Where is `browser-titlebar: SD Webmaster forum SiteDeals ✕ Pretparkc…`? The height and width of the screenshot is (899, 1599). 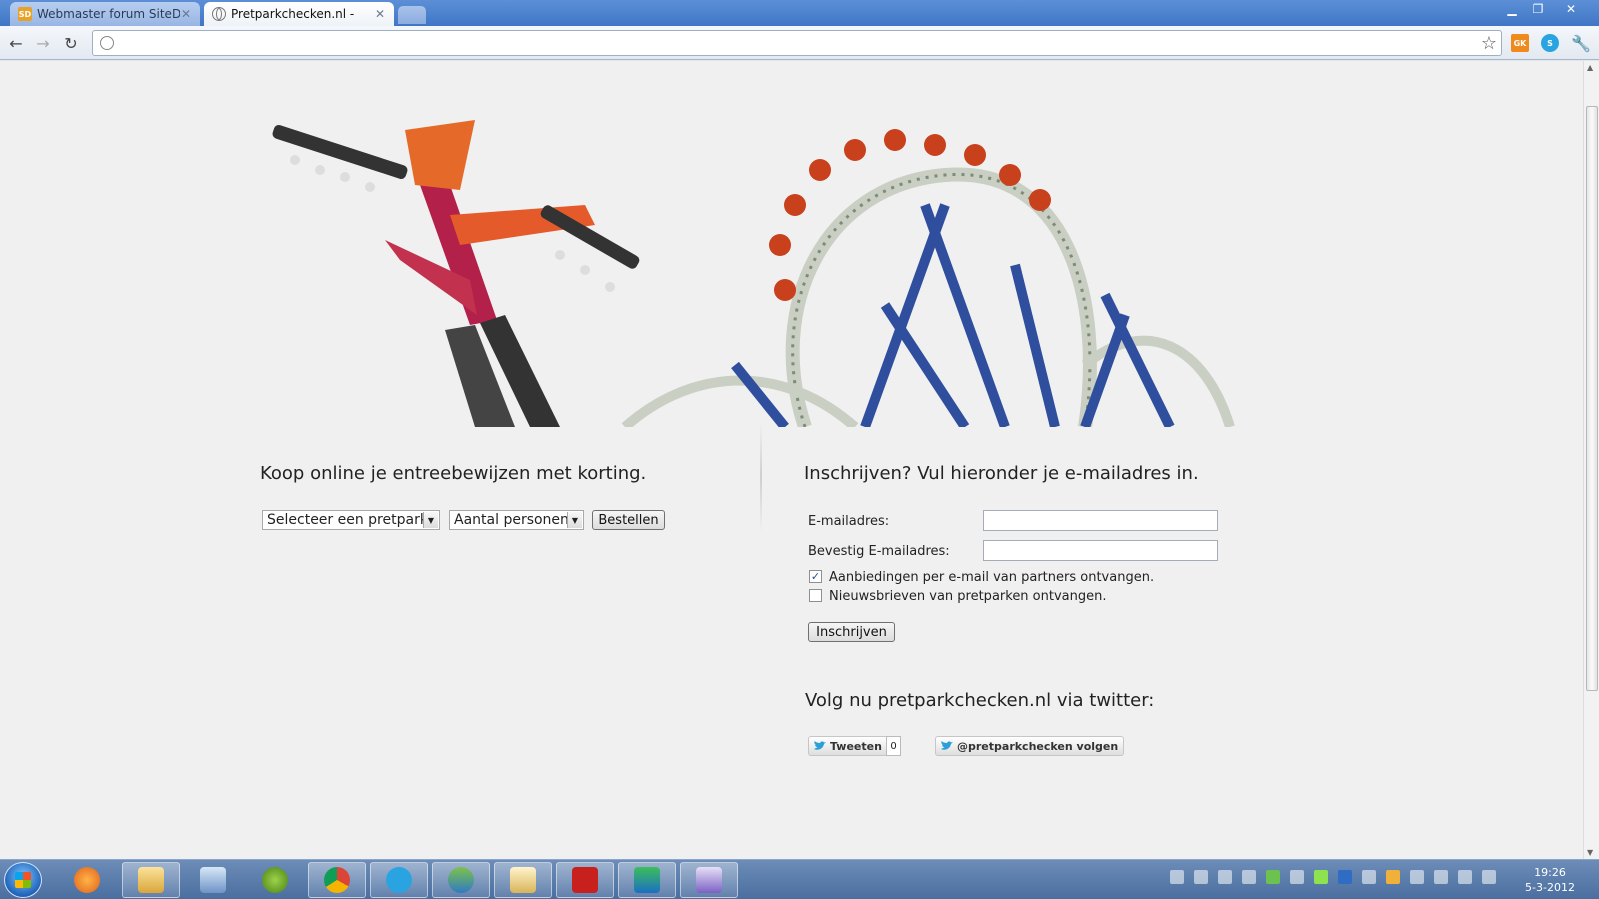
browser-titlebar: SD Webmaster forum SiteDeals ✕ Pretparkc… is located at coordinates (799, 13).